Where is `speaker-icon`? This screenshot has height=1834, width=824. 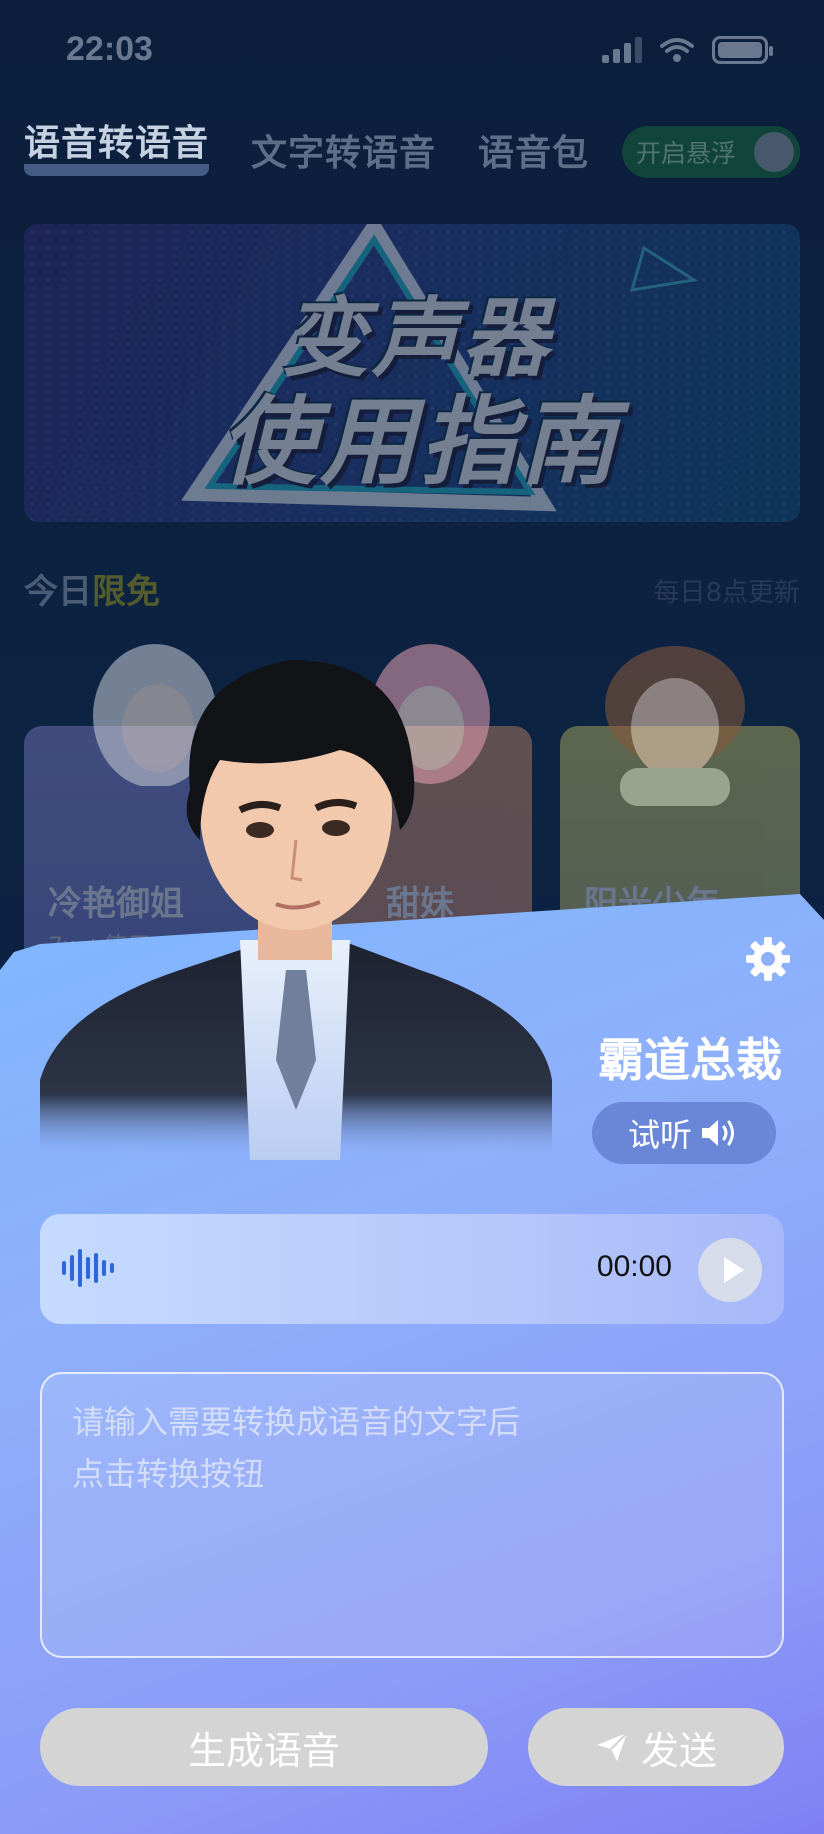 speaker-icon is located at coordinates (718, 1133).